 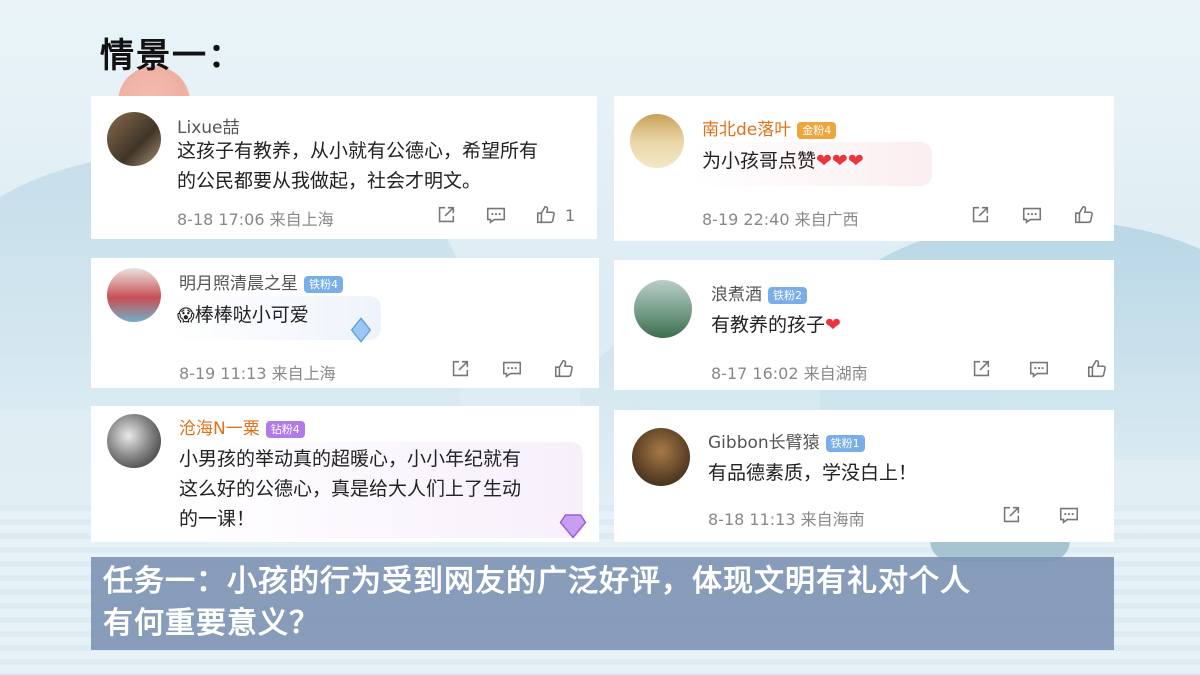 I want to click on username: 明月照清晨之星 铁粉4, so click(x=261, y=281).